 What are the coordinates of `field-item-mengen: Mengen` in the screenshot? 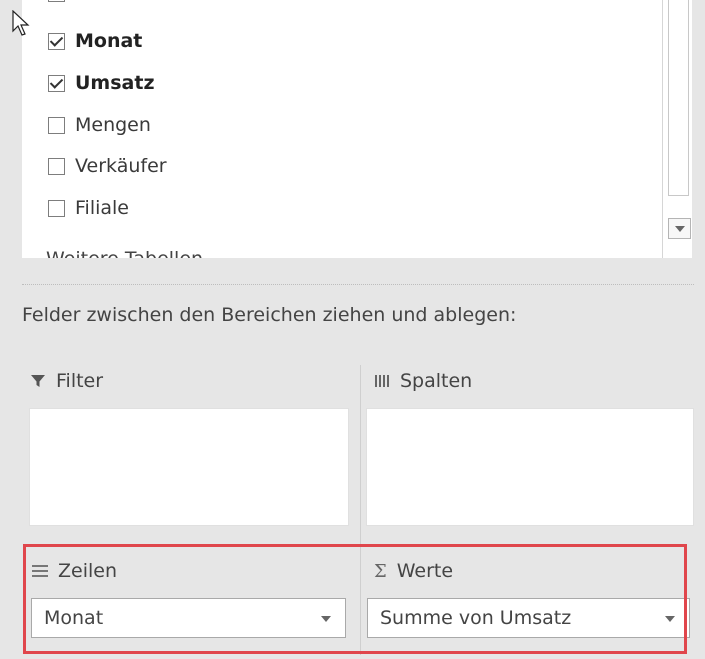 It's located at (99, 125).